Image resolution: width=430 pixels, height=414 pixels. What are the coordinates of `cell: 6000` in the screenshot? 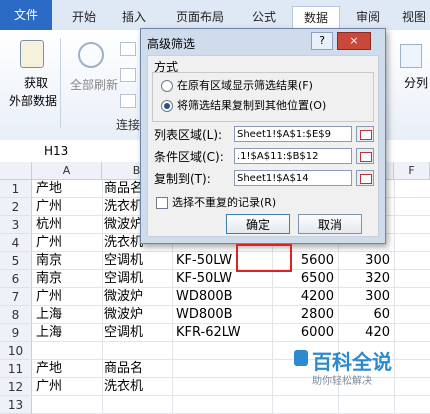 It's located at (303, 333).